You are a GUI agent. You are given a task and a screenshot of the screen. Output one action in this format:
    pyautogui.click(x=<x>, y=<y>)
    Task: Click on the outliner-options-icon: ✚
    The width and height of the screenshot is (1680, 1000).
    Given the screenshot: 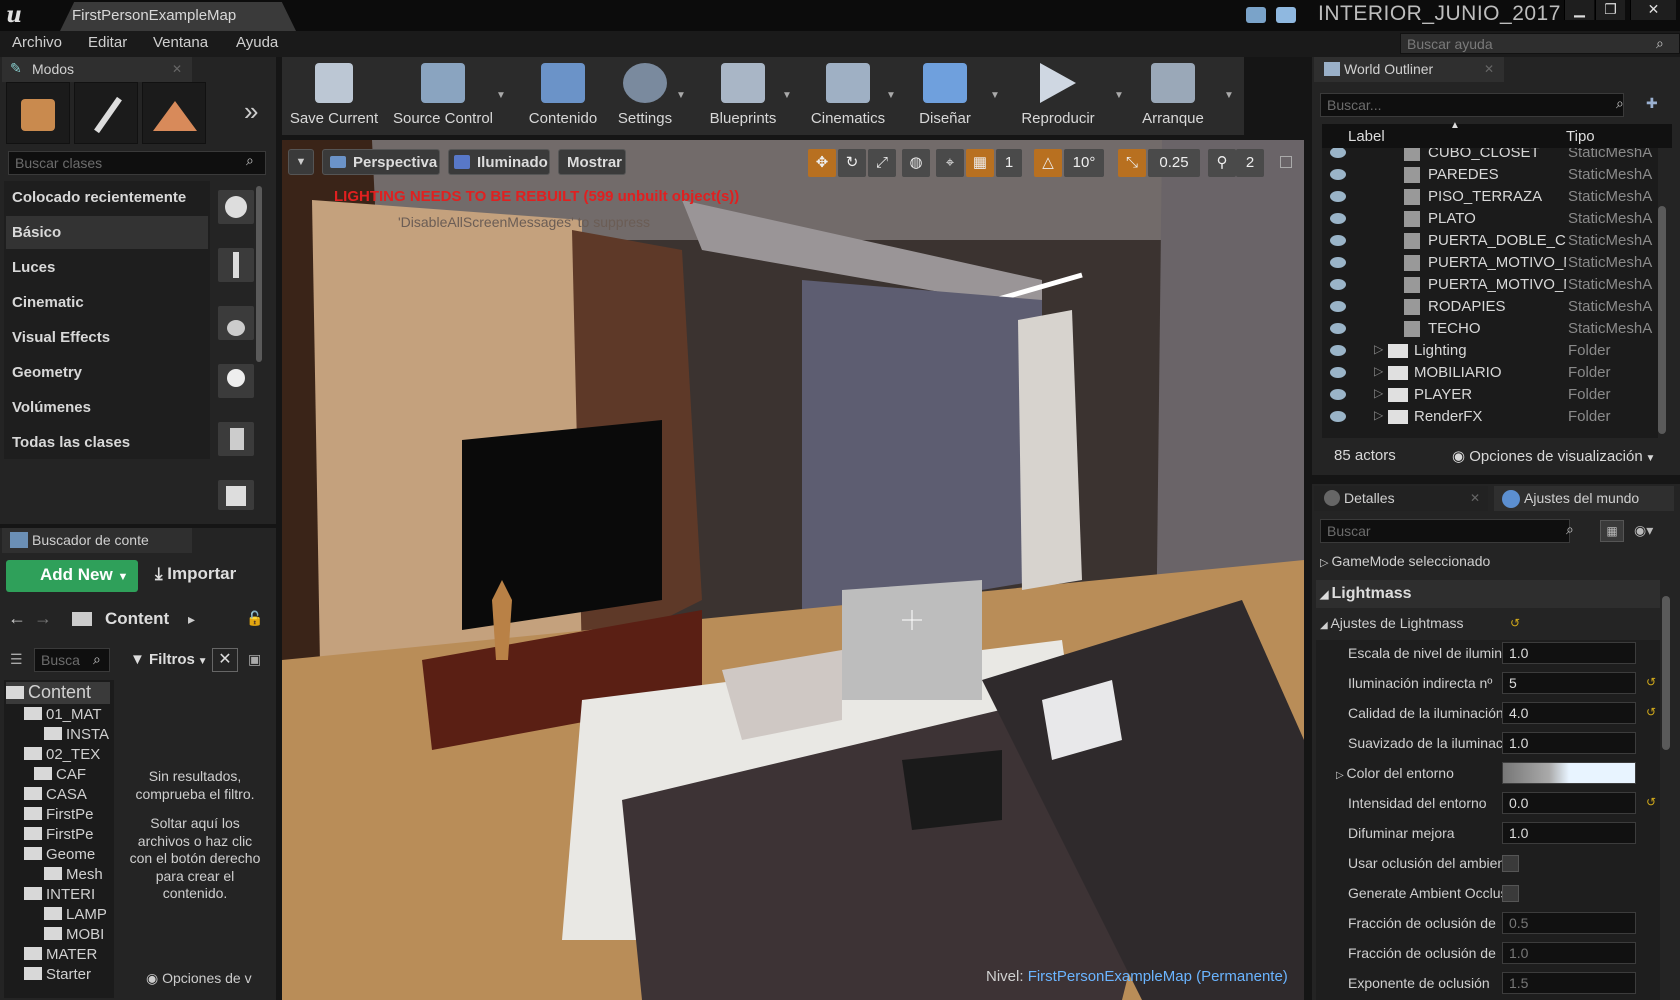 What is the action you would take?
    pyautogui.click(x=1652, y=103)
    